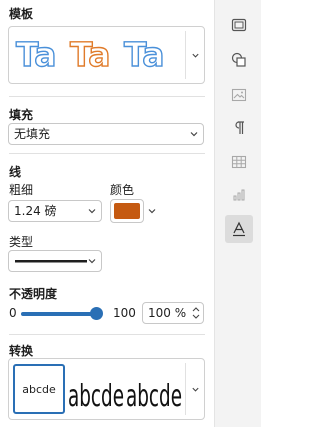 The image size is (320, 427). Describe the element at coordinates (33, 294) in the screenshot. I see `opacity-title: 不透明度` at that location.